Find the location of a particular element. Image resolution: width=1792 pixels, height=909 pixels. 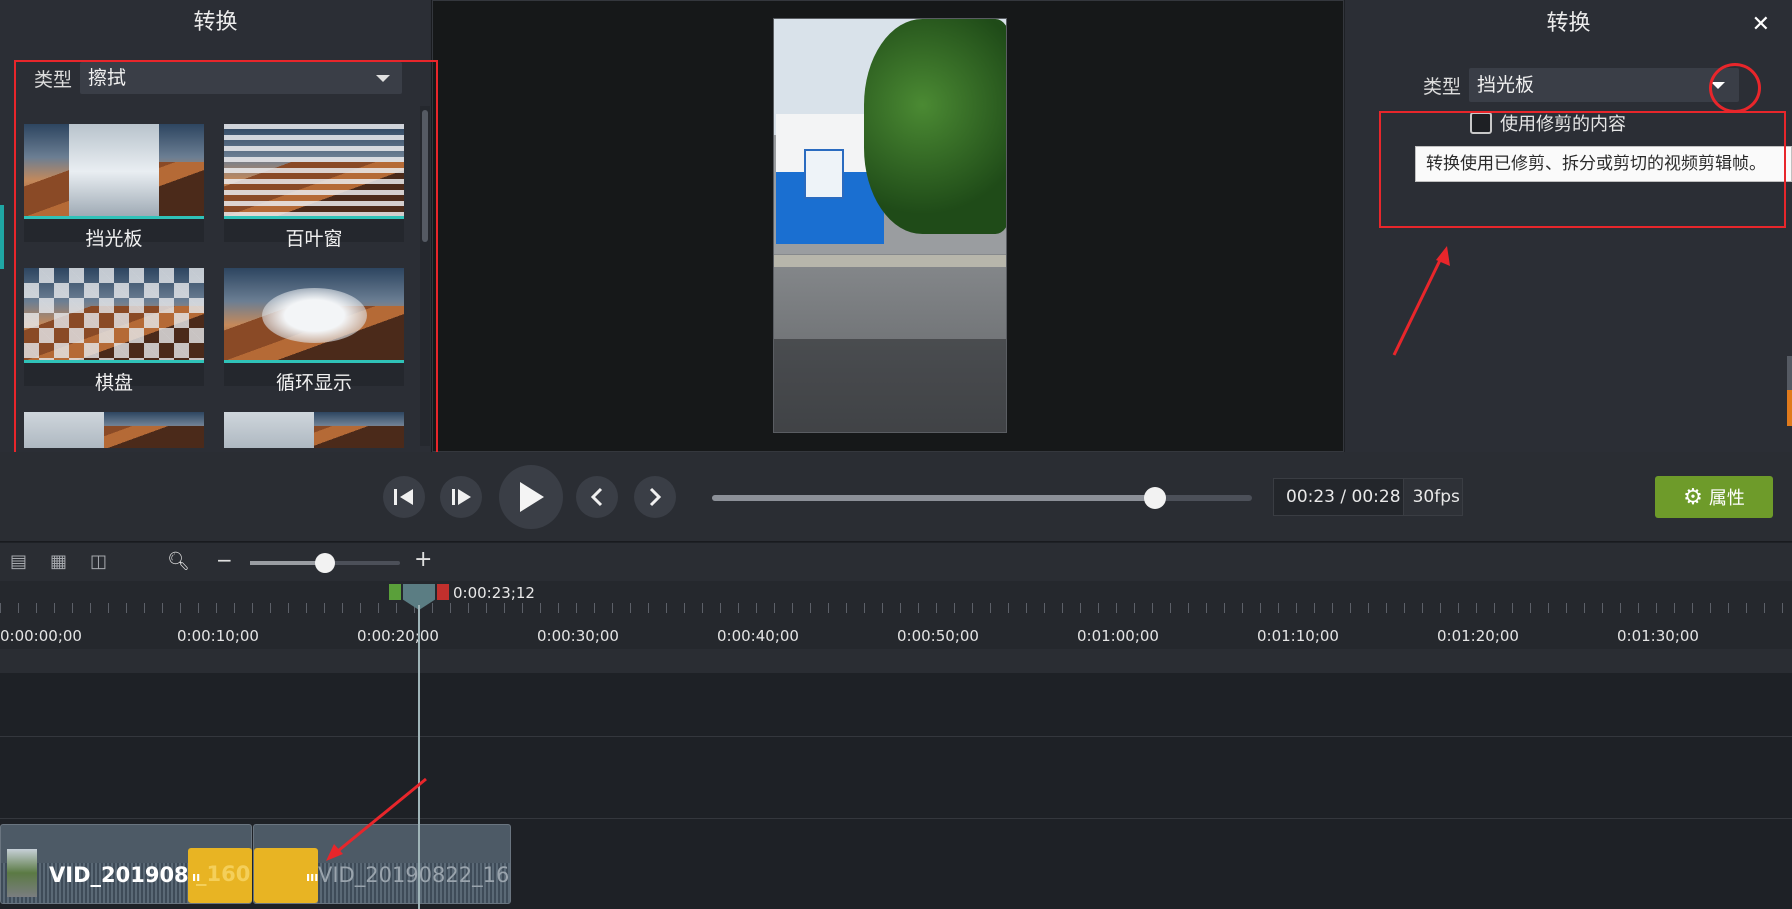

transition-tile-flashlight: 挡光板 is located at coordinates (114, 187).